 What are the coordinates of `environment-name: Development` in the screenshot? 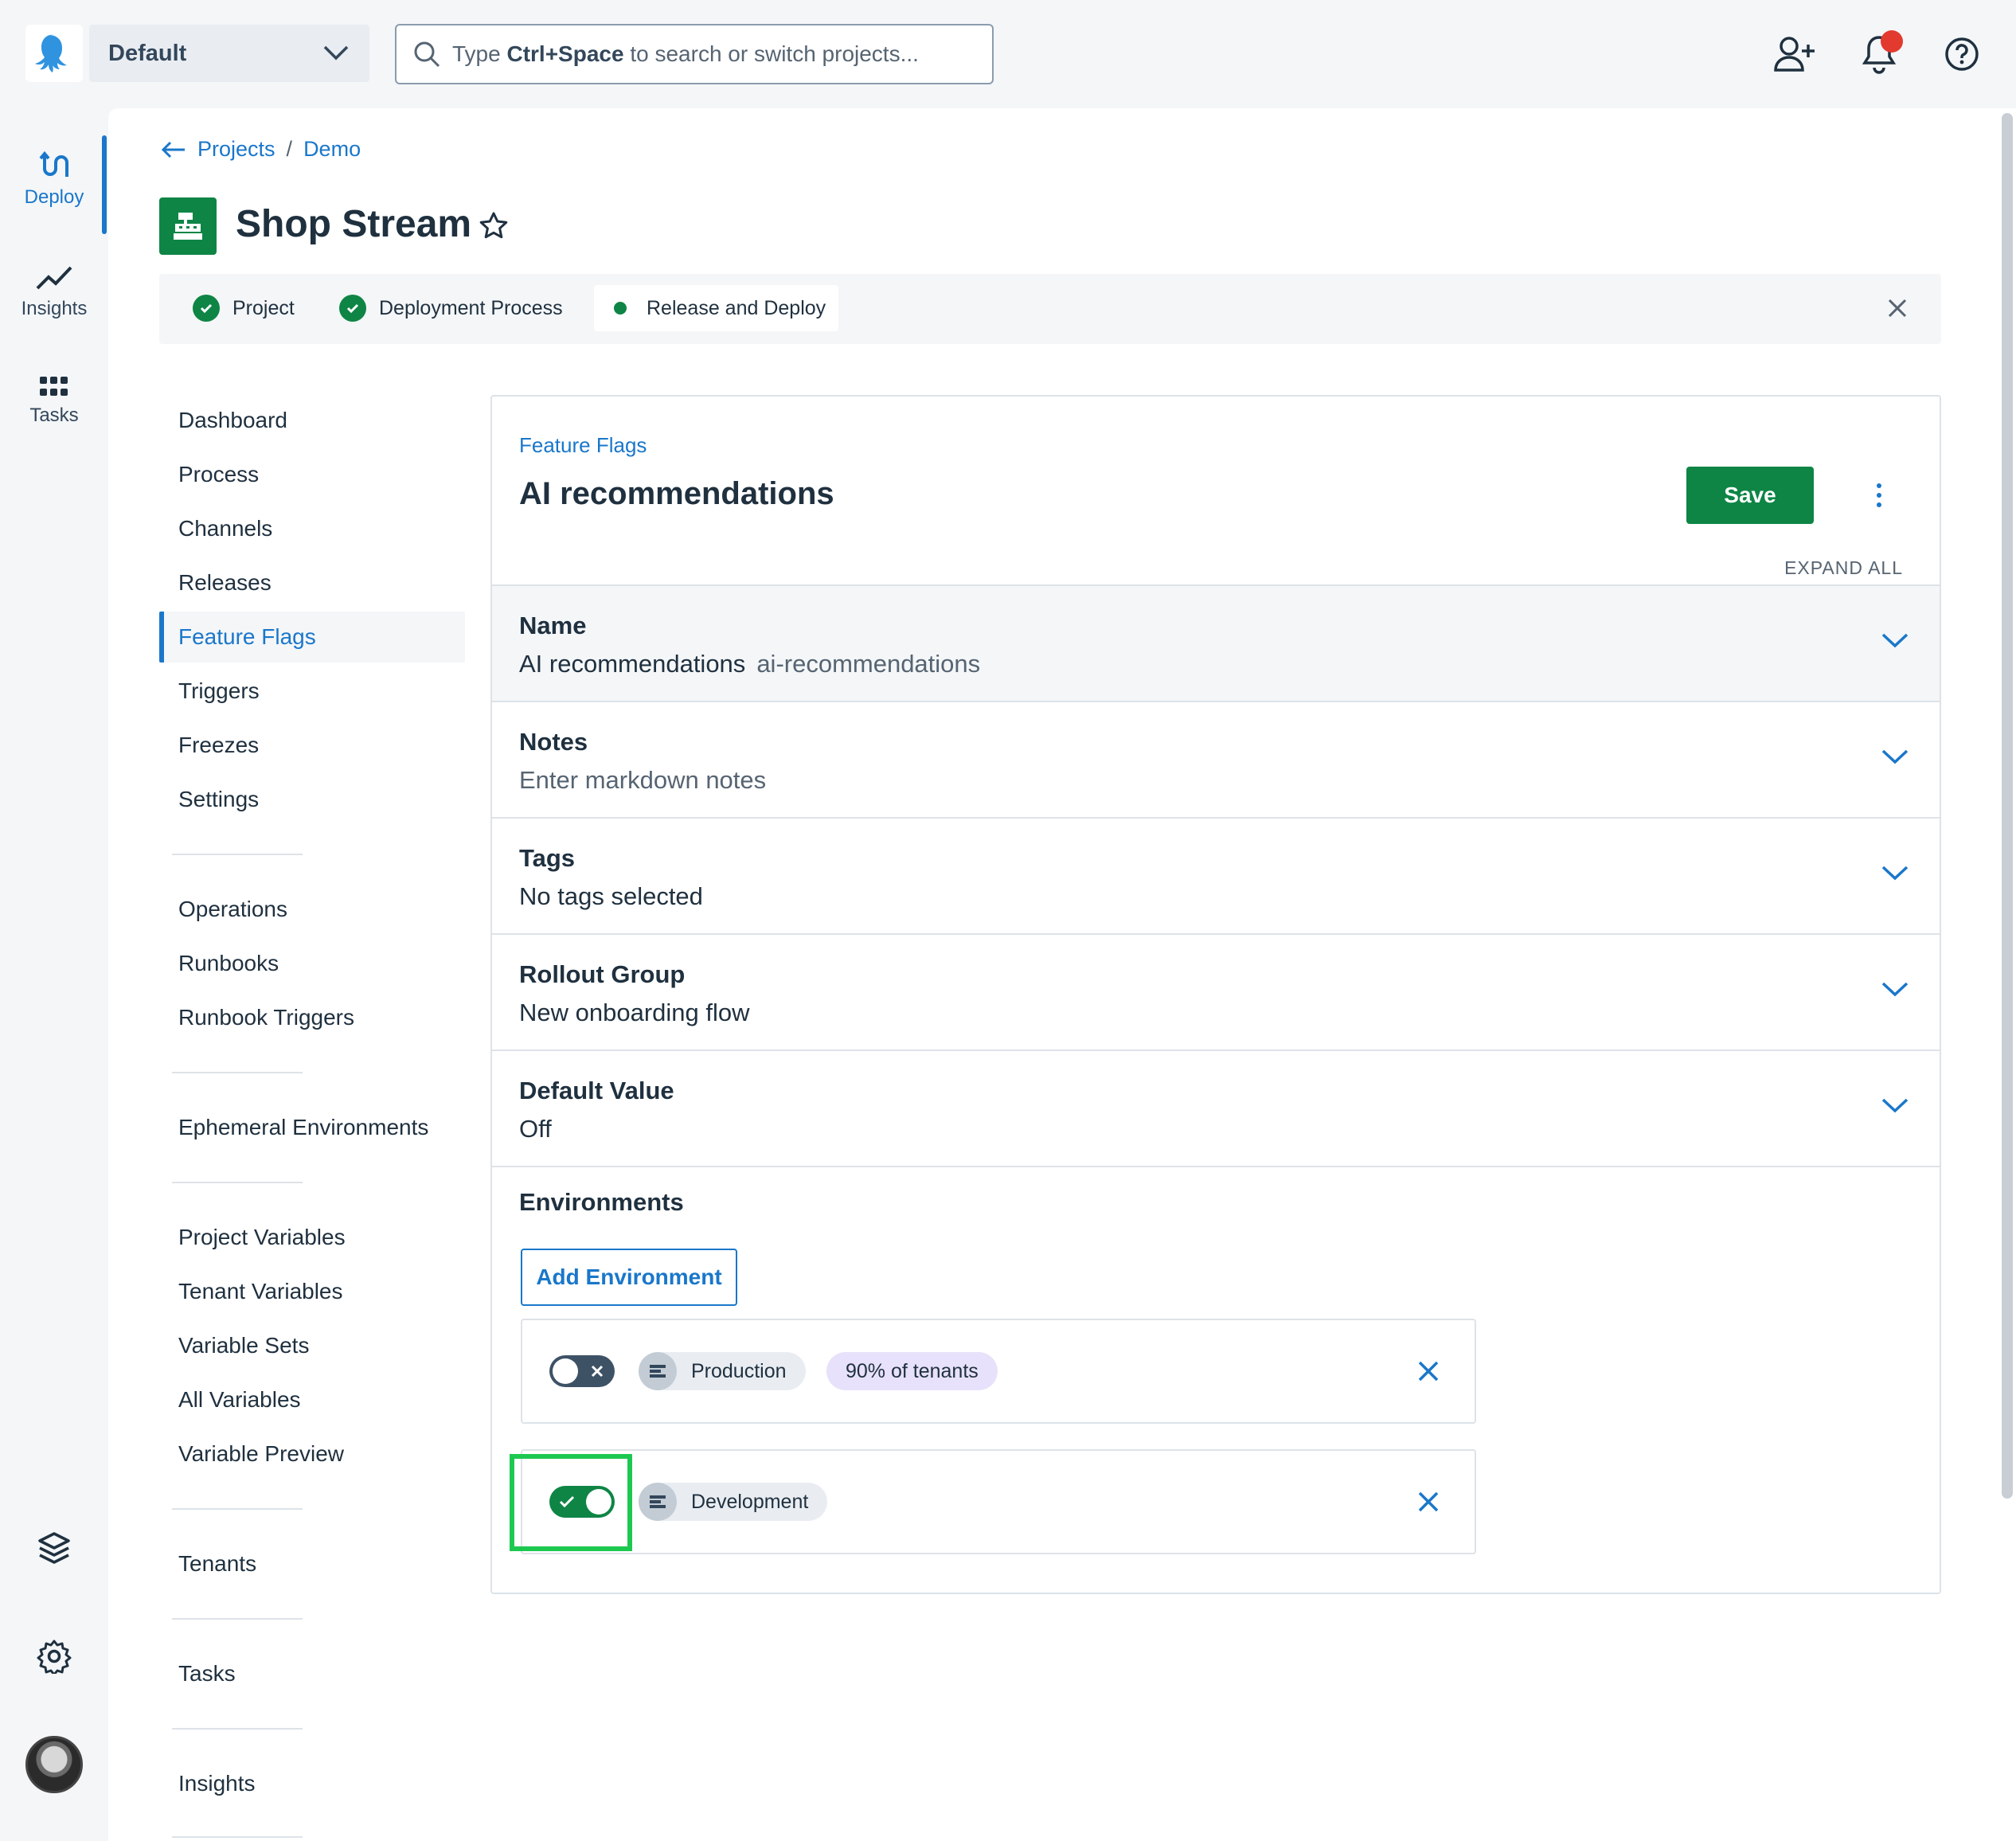 It's located at (750, 1501).